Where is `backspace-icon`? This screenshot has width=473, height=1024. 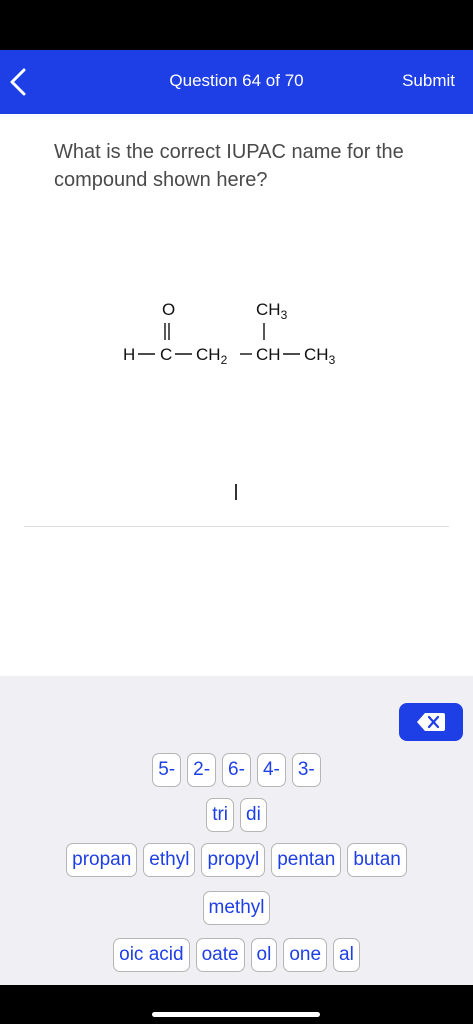
backspace-icon is located at coordinates (431, 722).